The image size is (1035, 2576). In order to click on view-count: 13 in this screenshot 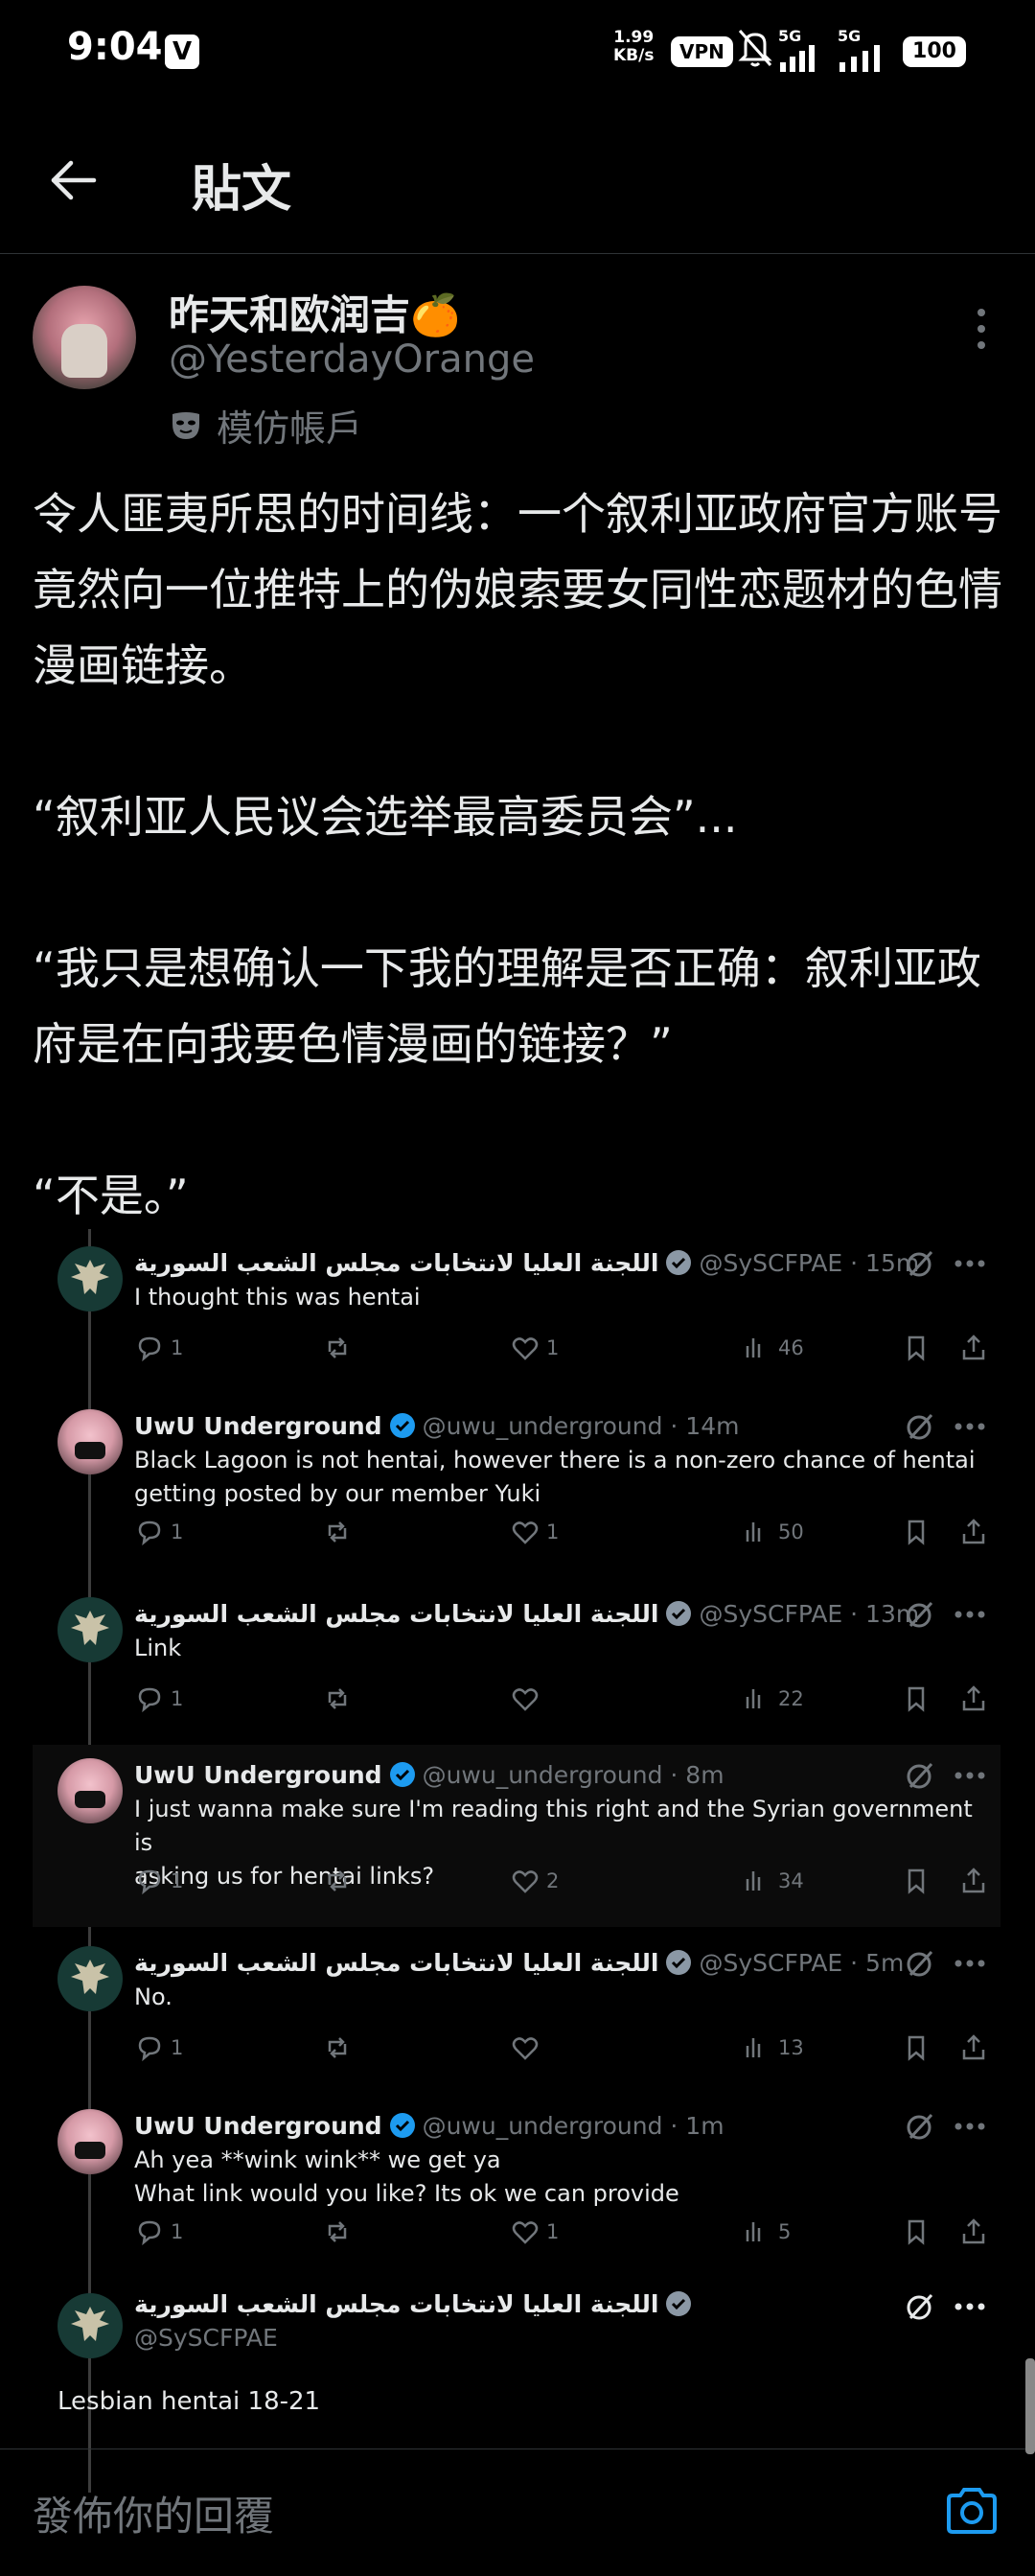, I will do `click(773, 2047)`.